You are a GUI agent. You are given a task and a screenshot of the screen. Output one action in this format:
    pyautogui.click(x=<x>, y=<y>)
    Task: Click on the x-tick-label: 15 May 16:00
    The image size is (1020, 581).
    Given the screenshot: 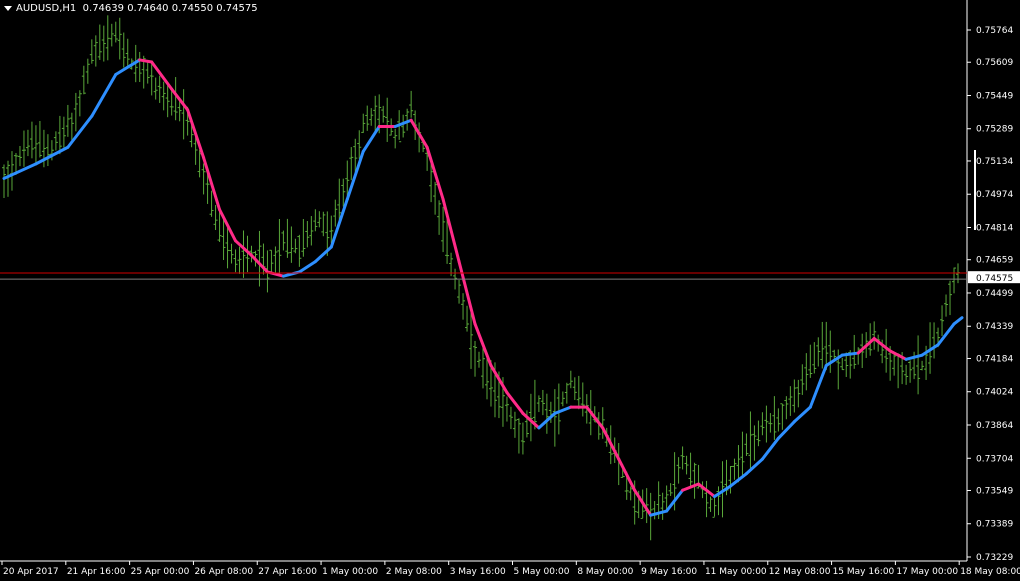 What is the action you would take?
    pyautogui.click(x=864, y=572)
    